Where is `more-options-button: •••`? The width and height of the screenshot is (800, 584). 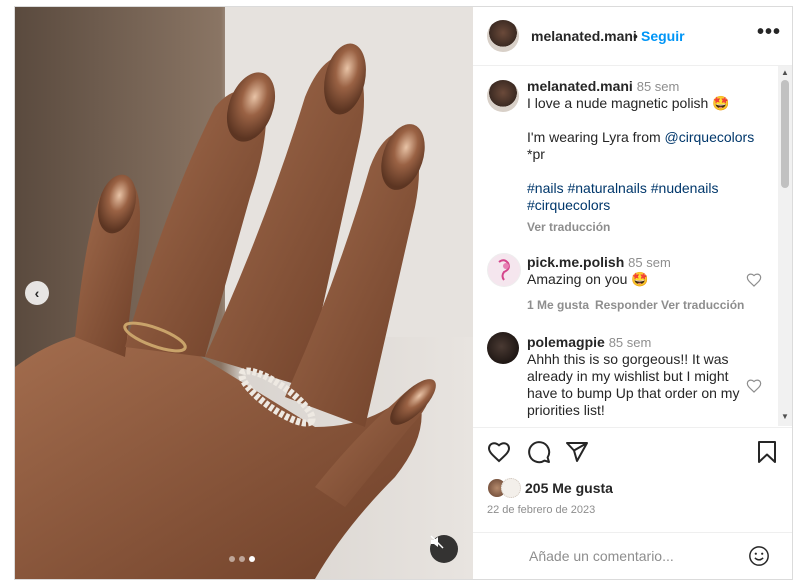 more-options-button: ••• is located at coordinates (769, 32).